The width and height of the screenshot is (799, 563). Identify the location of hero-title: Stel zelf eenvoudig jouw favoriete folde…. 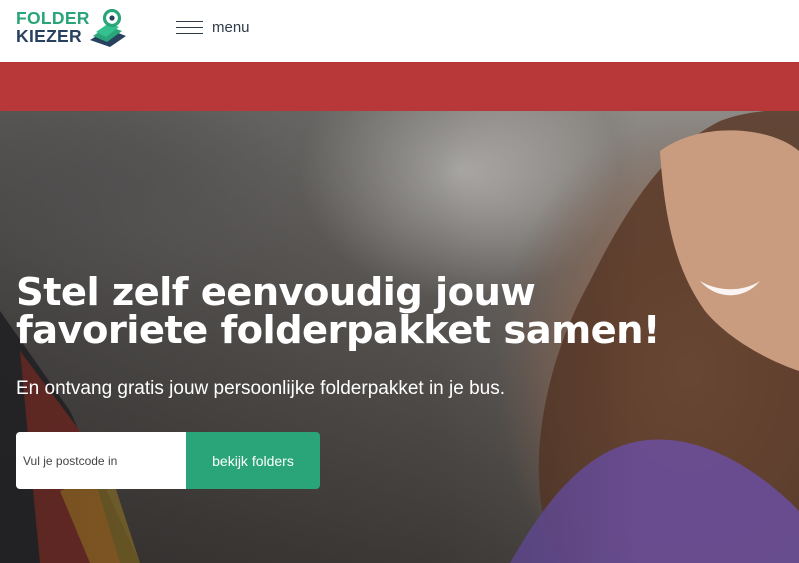
(338, 311).